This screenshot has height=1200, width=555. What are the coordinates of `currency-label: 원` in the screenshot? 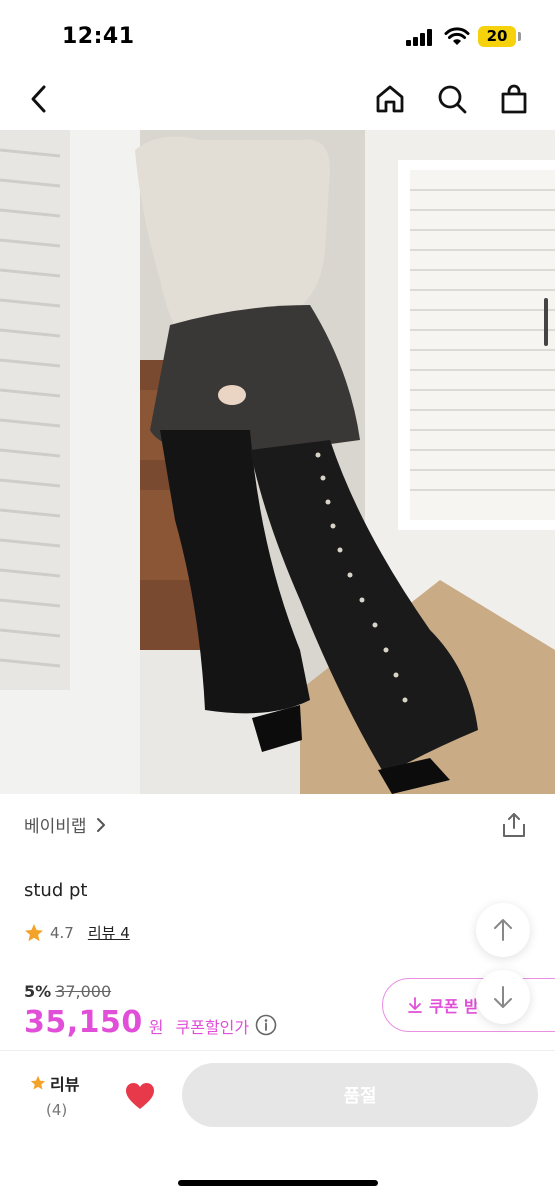 It's located at (156, 1027).